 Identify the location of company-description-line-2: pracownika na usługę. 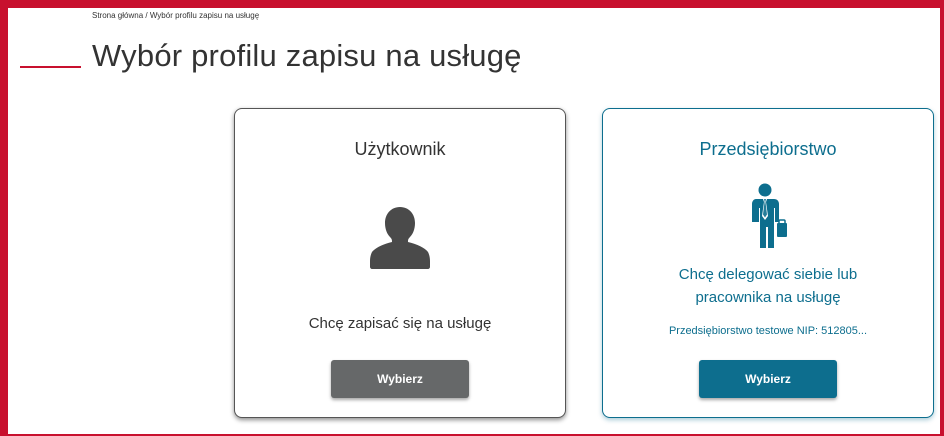
(768, 297).